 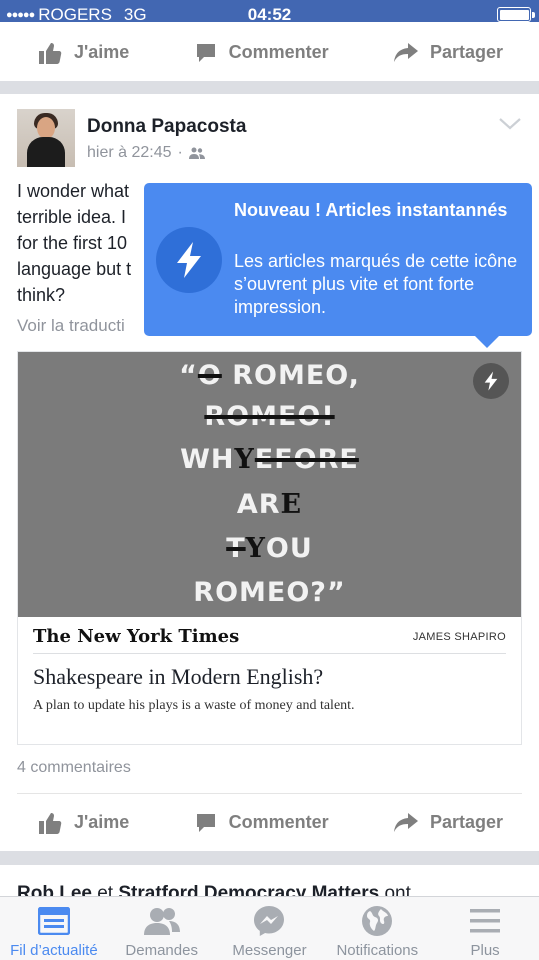 I want to click on image-line: ARE, so click(x=269, y=504).